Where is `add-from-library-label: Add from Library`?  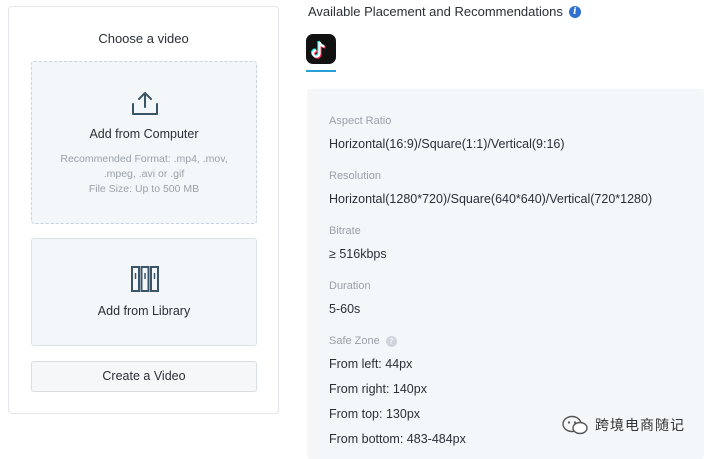
add-from-library-label: Add from Library is located at coordinates (144, 311).